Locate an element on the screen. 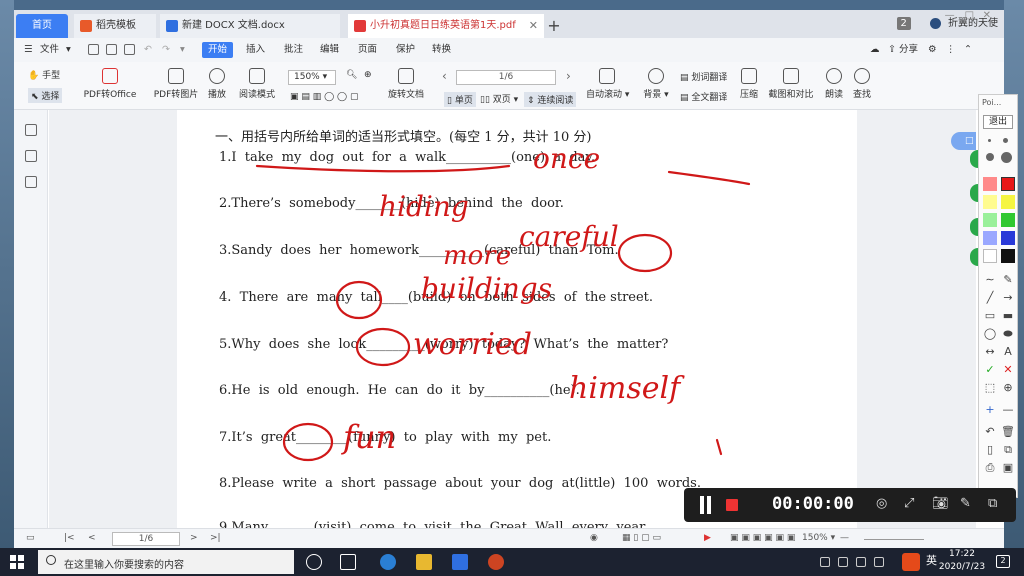 The height and width of the screenshot is (576, 1024). select-tool-button: ⬉ 选择 is located at coordinates (45, 95).